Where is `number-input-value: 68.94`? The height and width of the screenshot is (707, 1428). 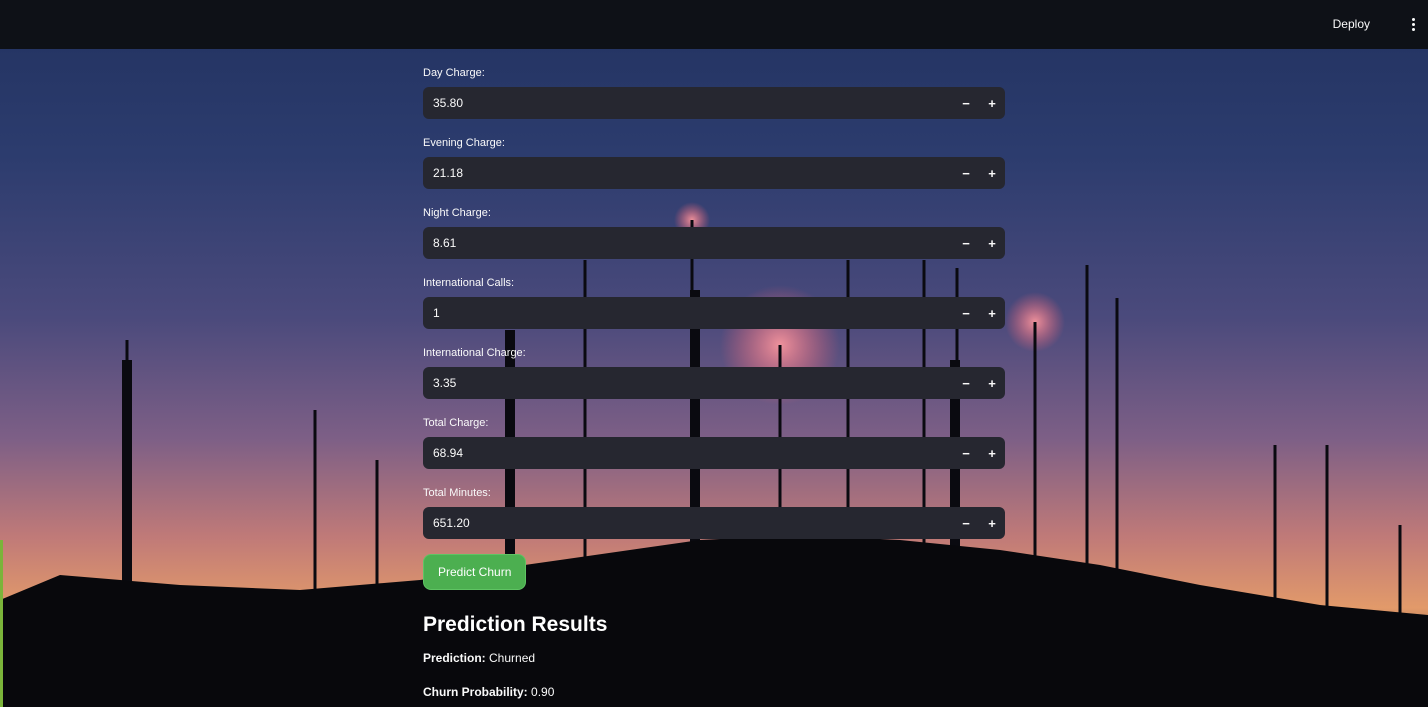
number-input-value: 68.94 is located at coordinates (688, 453).